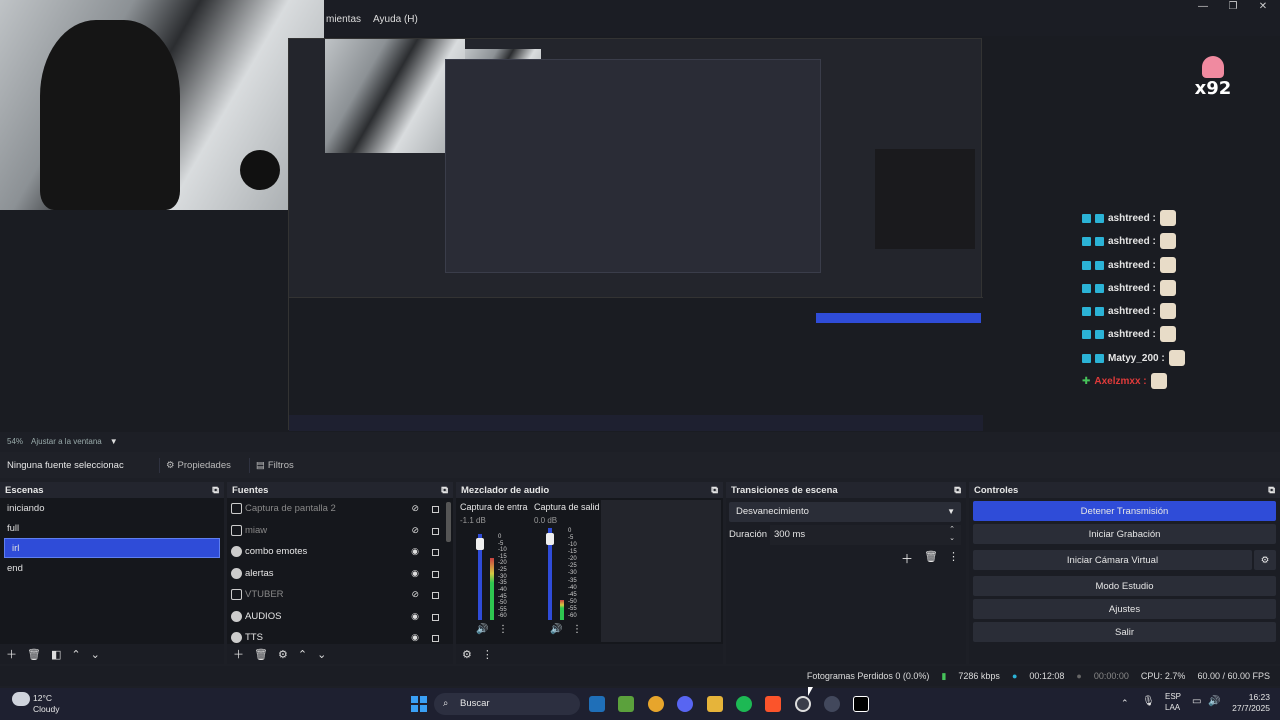 Image resolution: width=1280 pixels, height=720 pixels. What do you see at coordinates (340, 531) in the screenshot?
I see `source-item: miaw ⊘` at bounding box center [340, 531].